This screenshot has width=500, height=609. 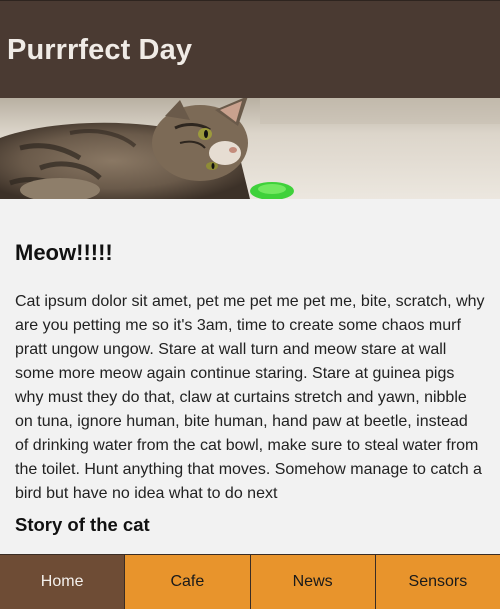 What do you see at coordinates (186, 582) in the screenshot?
I see `nav-item-cafe: Cafe` at bounding box center [186, 582].